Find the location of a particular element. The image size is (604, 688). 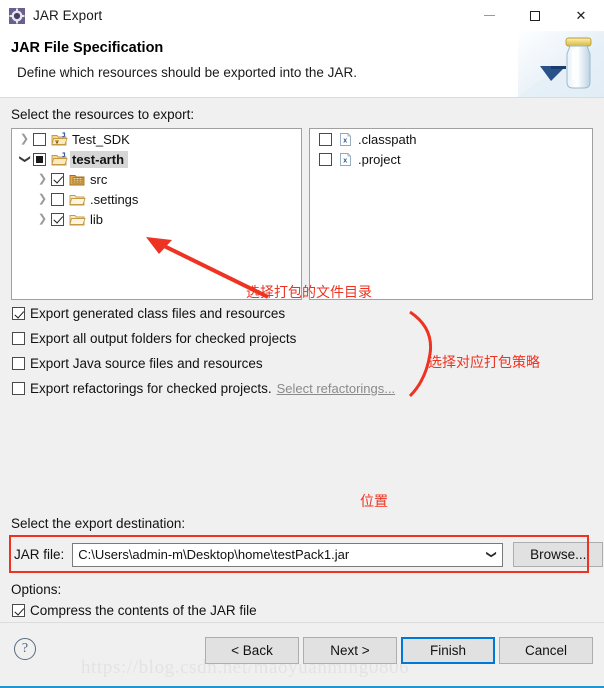

chevron-down-icon: ❯ is located at coordinates (491, 554).